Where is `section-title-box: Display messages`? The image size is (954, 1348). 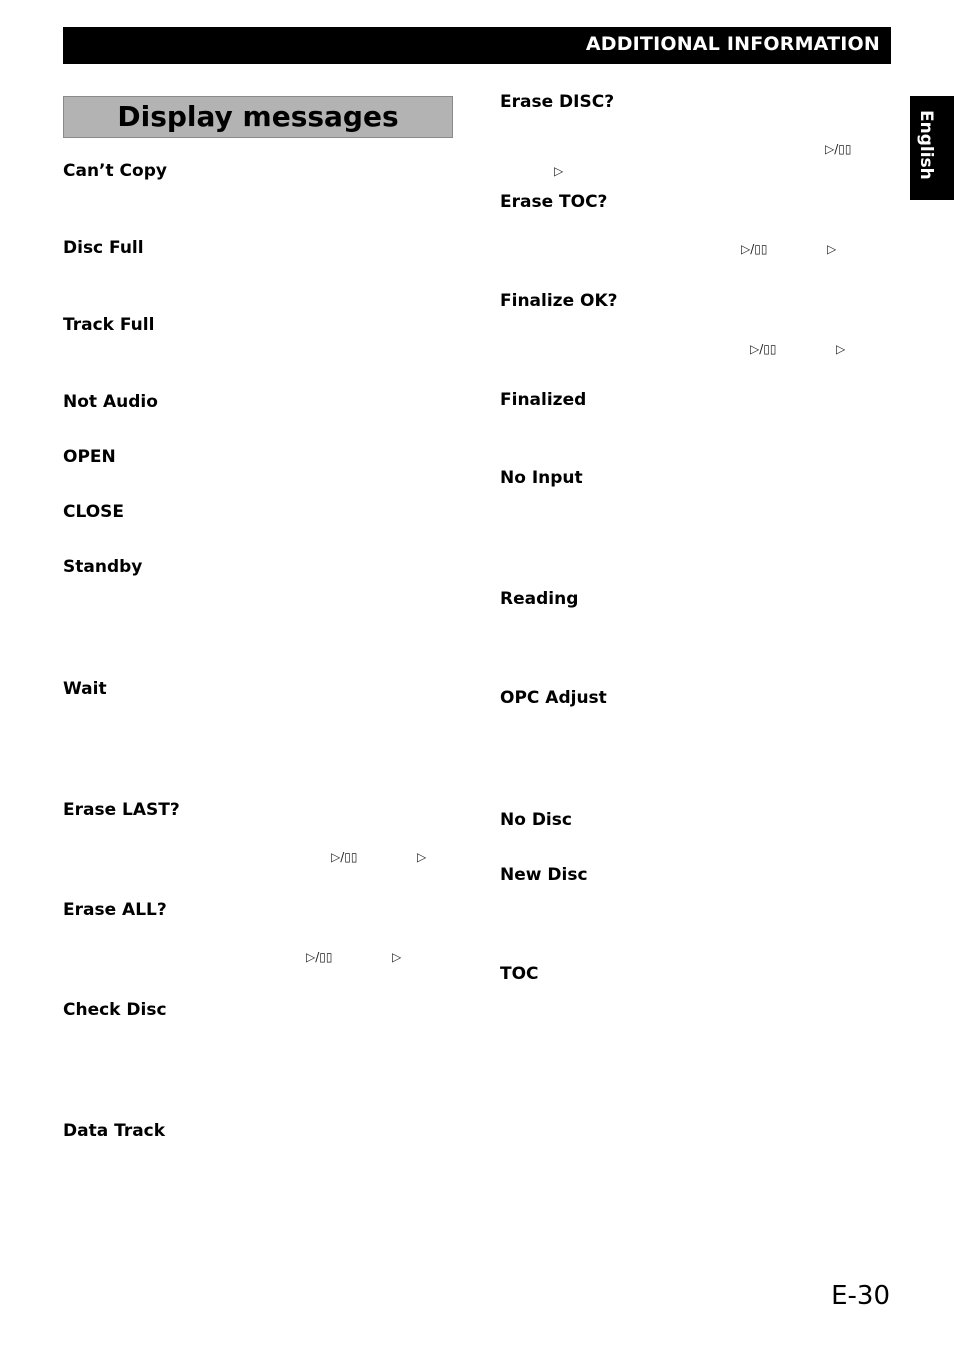
section-title-box: Display messages is located at coordinates (258, 117).